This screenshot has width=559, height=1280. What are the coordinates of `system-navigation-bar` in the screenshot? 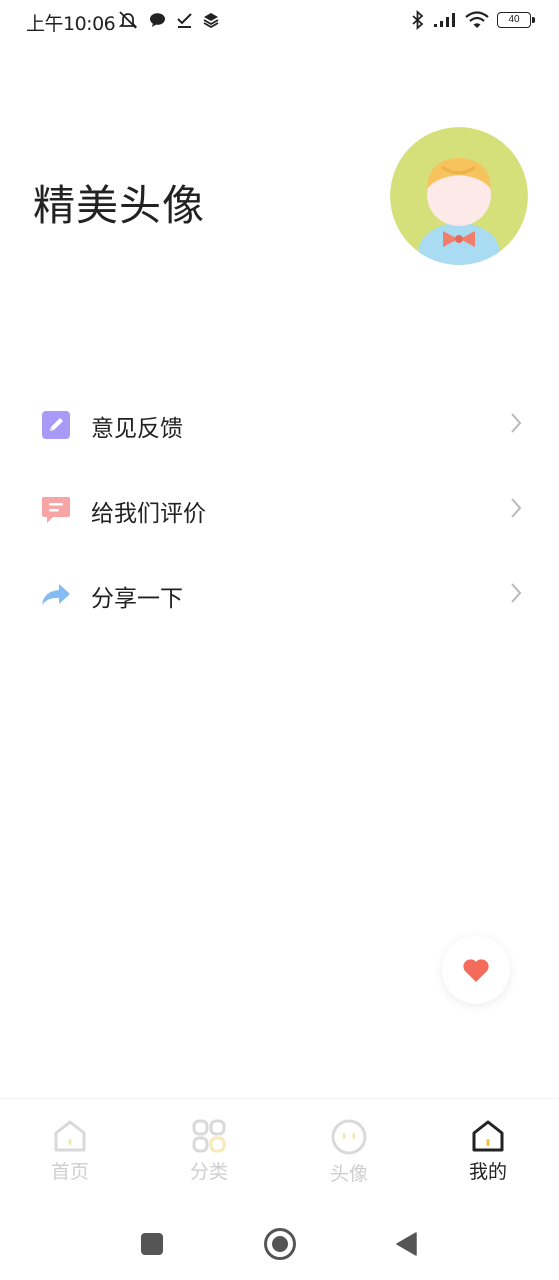 It's located at (279, 1242).